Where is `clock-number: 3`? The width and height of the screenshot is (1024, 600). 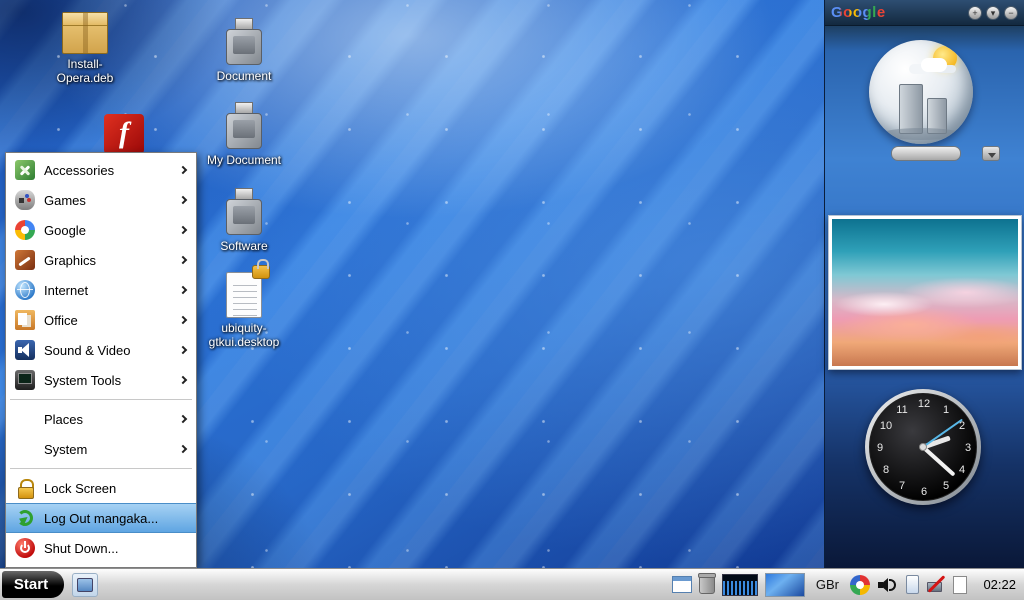
clock-number: 3 is located at coordinates (968, 448).